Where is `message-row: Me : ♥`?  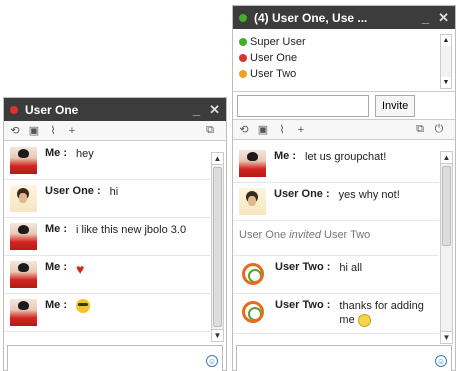
message-row: Me : ♥ is located at coordinates (107, 275).